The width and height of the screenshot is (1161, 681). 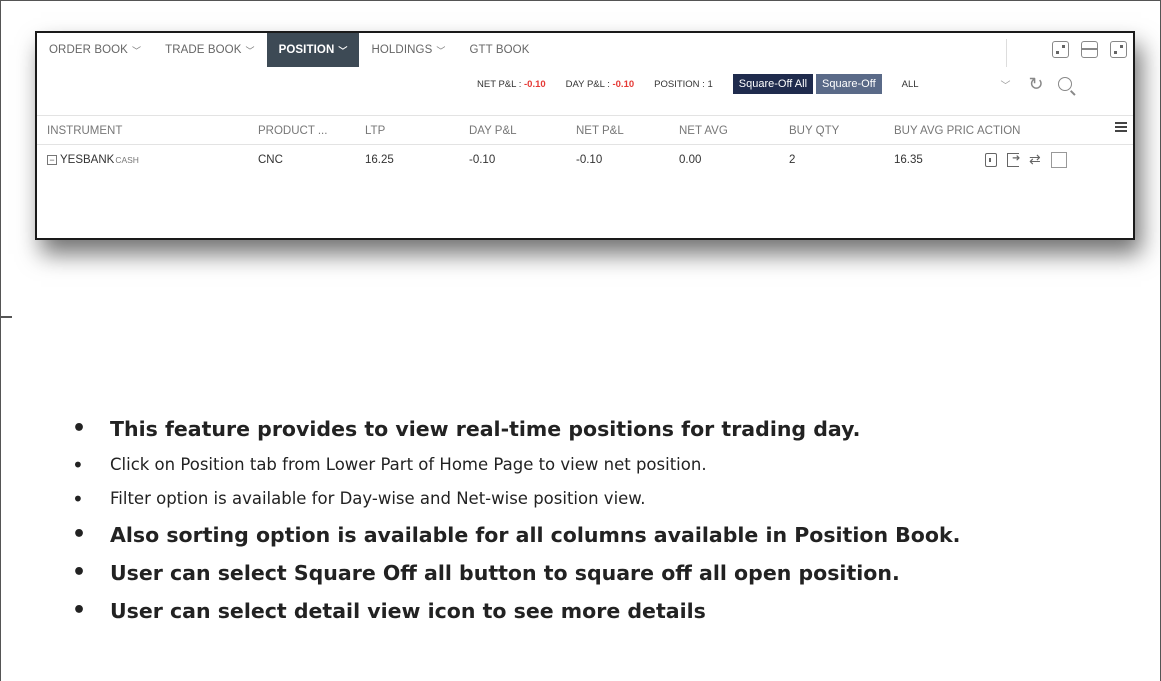 What do you see at coordinates (1026, 159) in the screenshot?
I see `row-actions: ⇄` at bounding box center [1026, 159].